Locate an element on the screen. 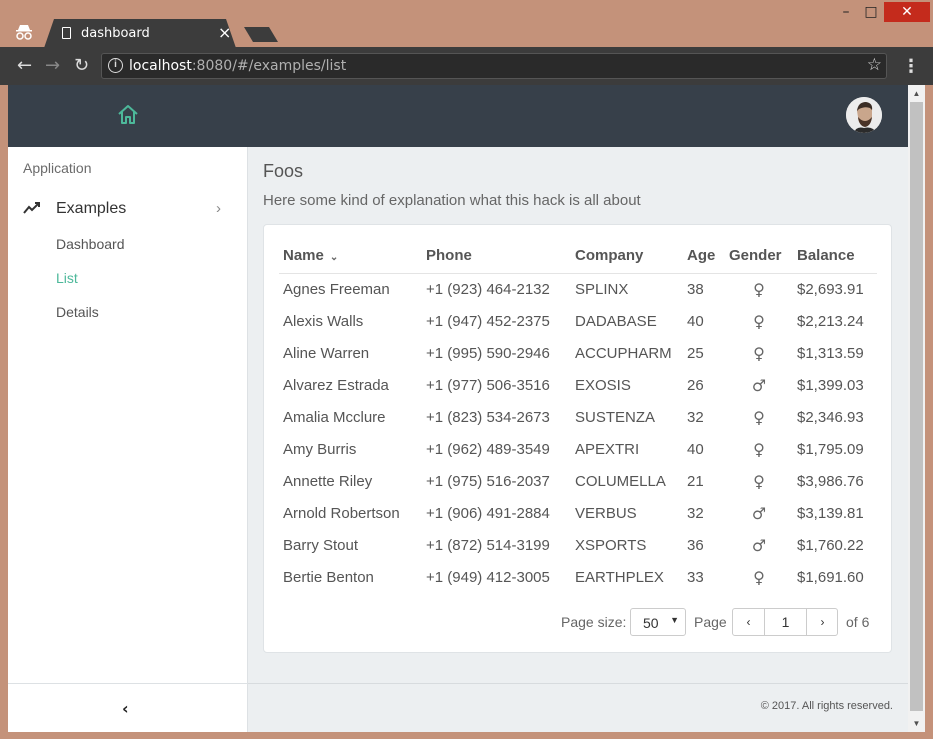 This screenshot has height=739, width=933. column-header-label: Name is located at coordinates (303, 255).